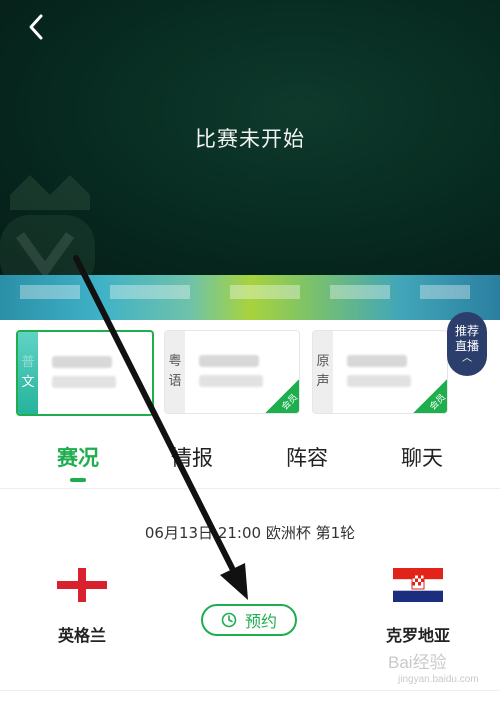  I want to click on tab-match-status: 赛况, so click(78, 457).